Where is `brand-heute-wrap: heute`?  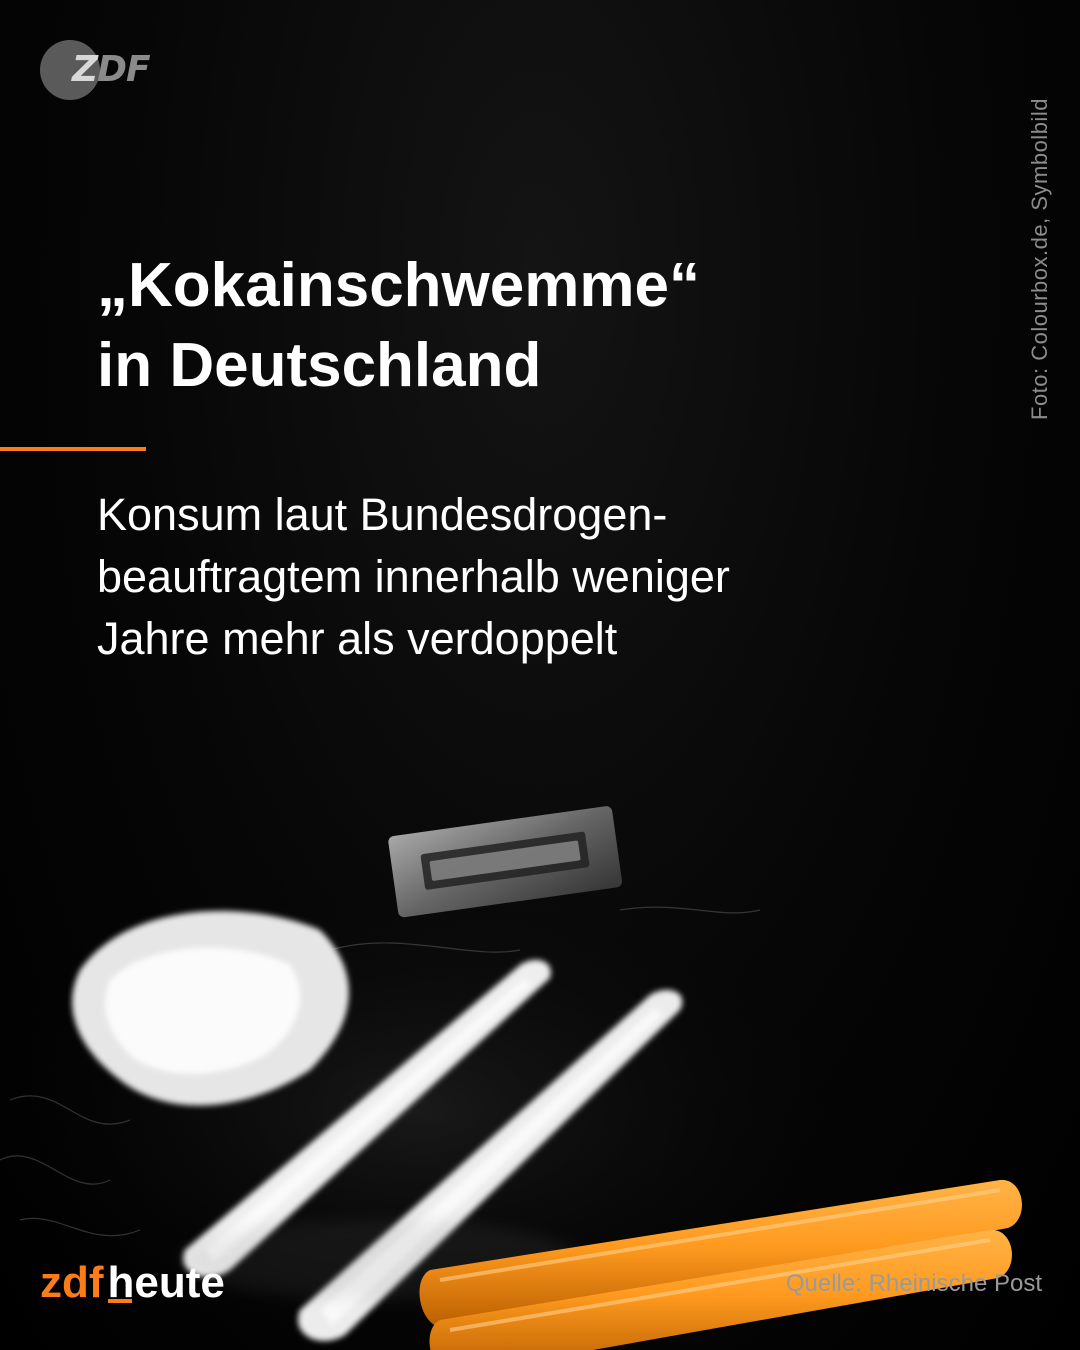
brand-heute-wrap: heute is located at coordinates (166, 1282).